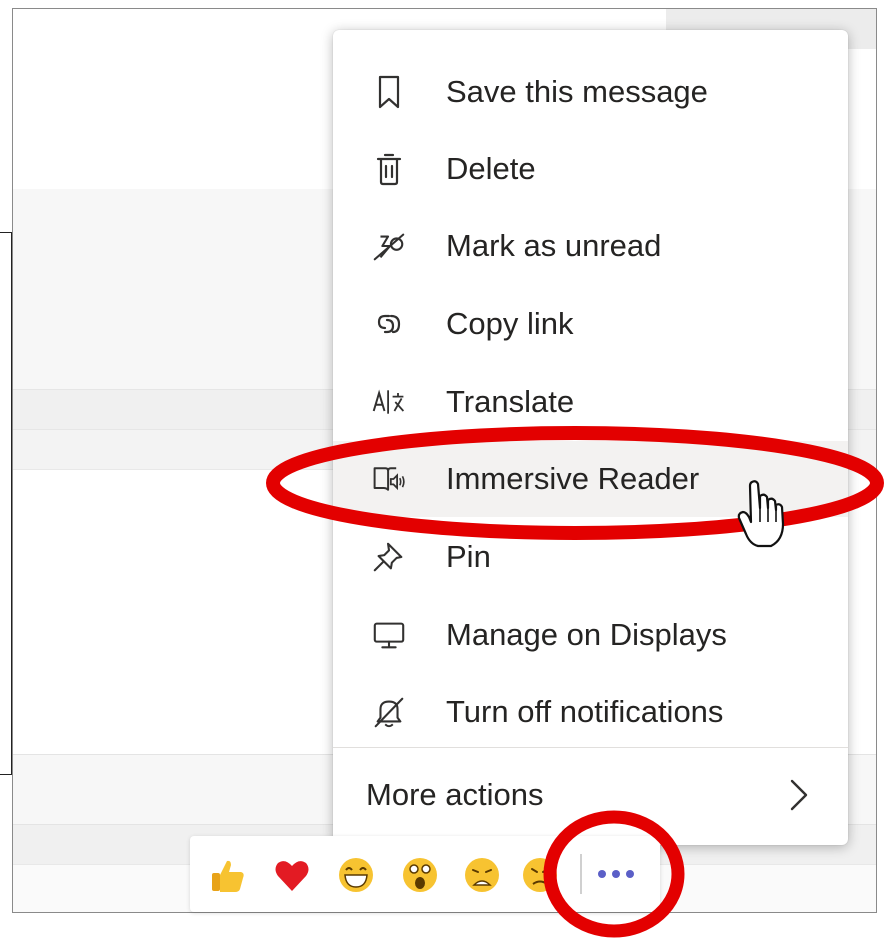 The height and width of the screenshot is (939, 885). What do you see at coordinates (389, 324) in the screenshot?
I see `link-icon` at bounding box center [389, 324].